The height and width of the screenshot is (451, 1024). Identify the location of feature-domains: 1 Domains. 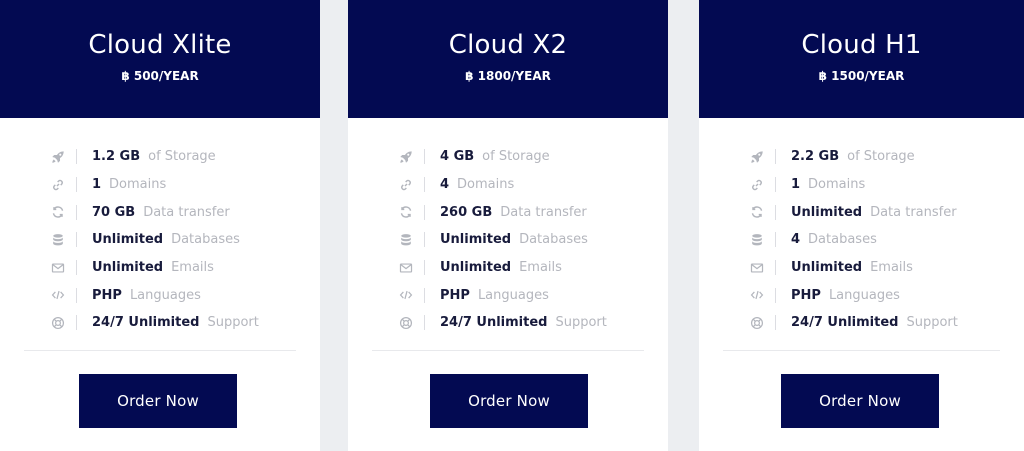
(185, 185).